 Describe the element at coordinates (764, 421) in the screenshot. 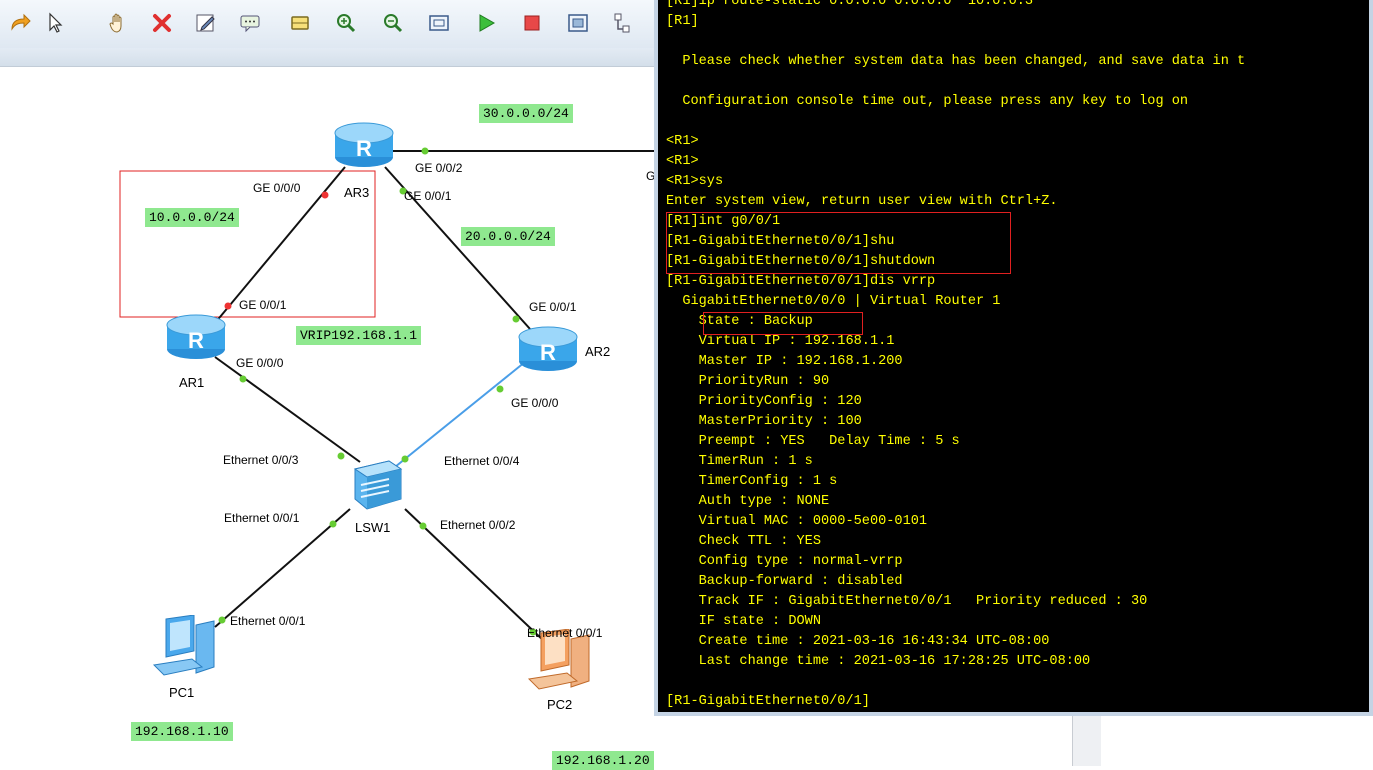

I see `console-line: MasterPriority : 100` at that location.